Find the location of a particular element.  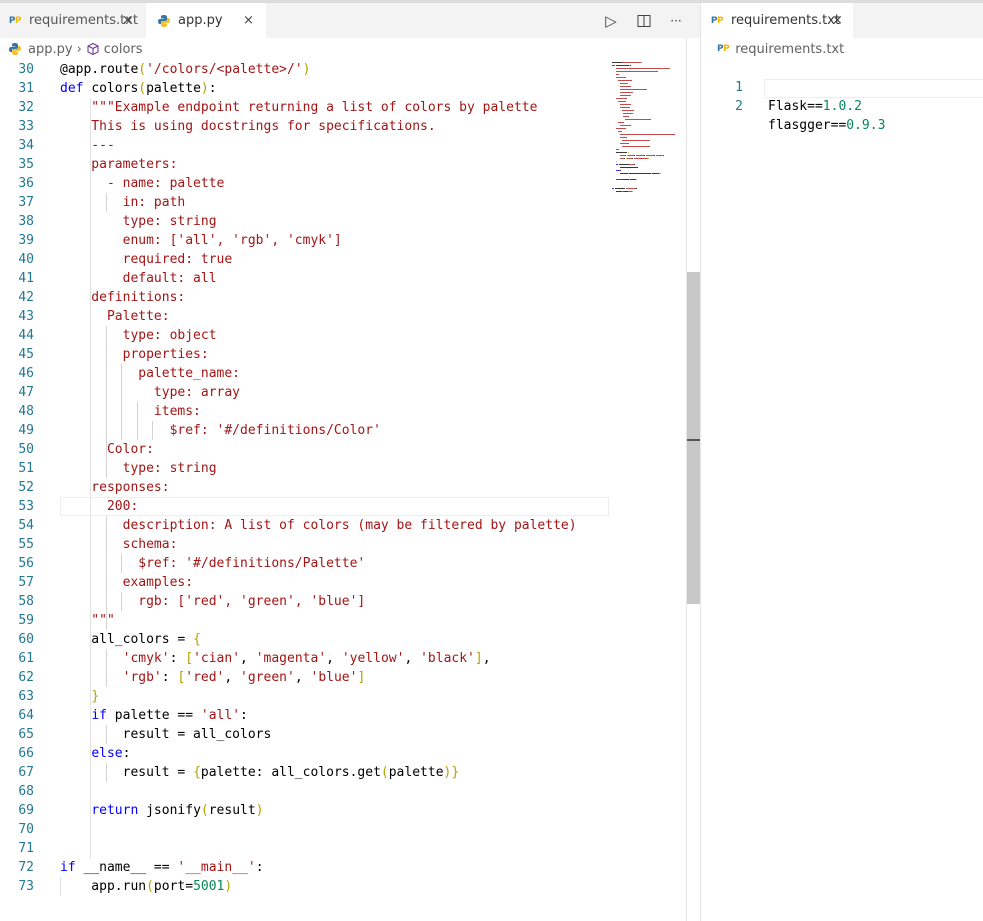

line-number: 62 is located at coordinates (26, 677).